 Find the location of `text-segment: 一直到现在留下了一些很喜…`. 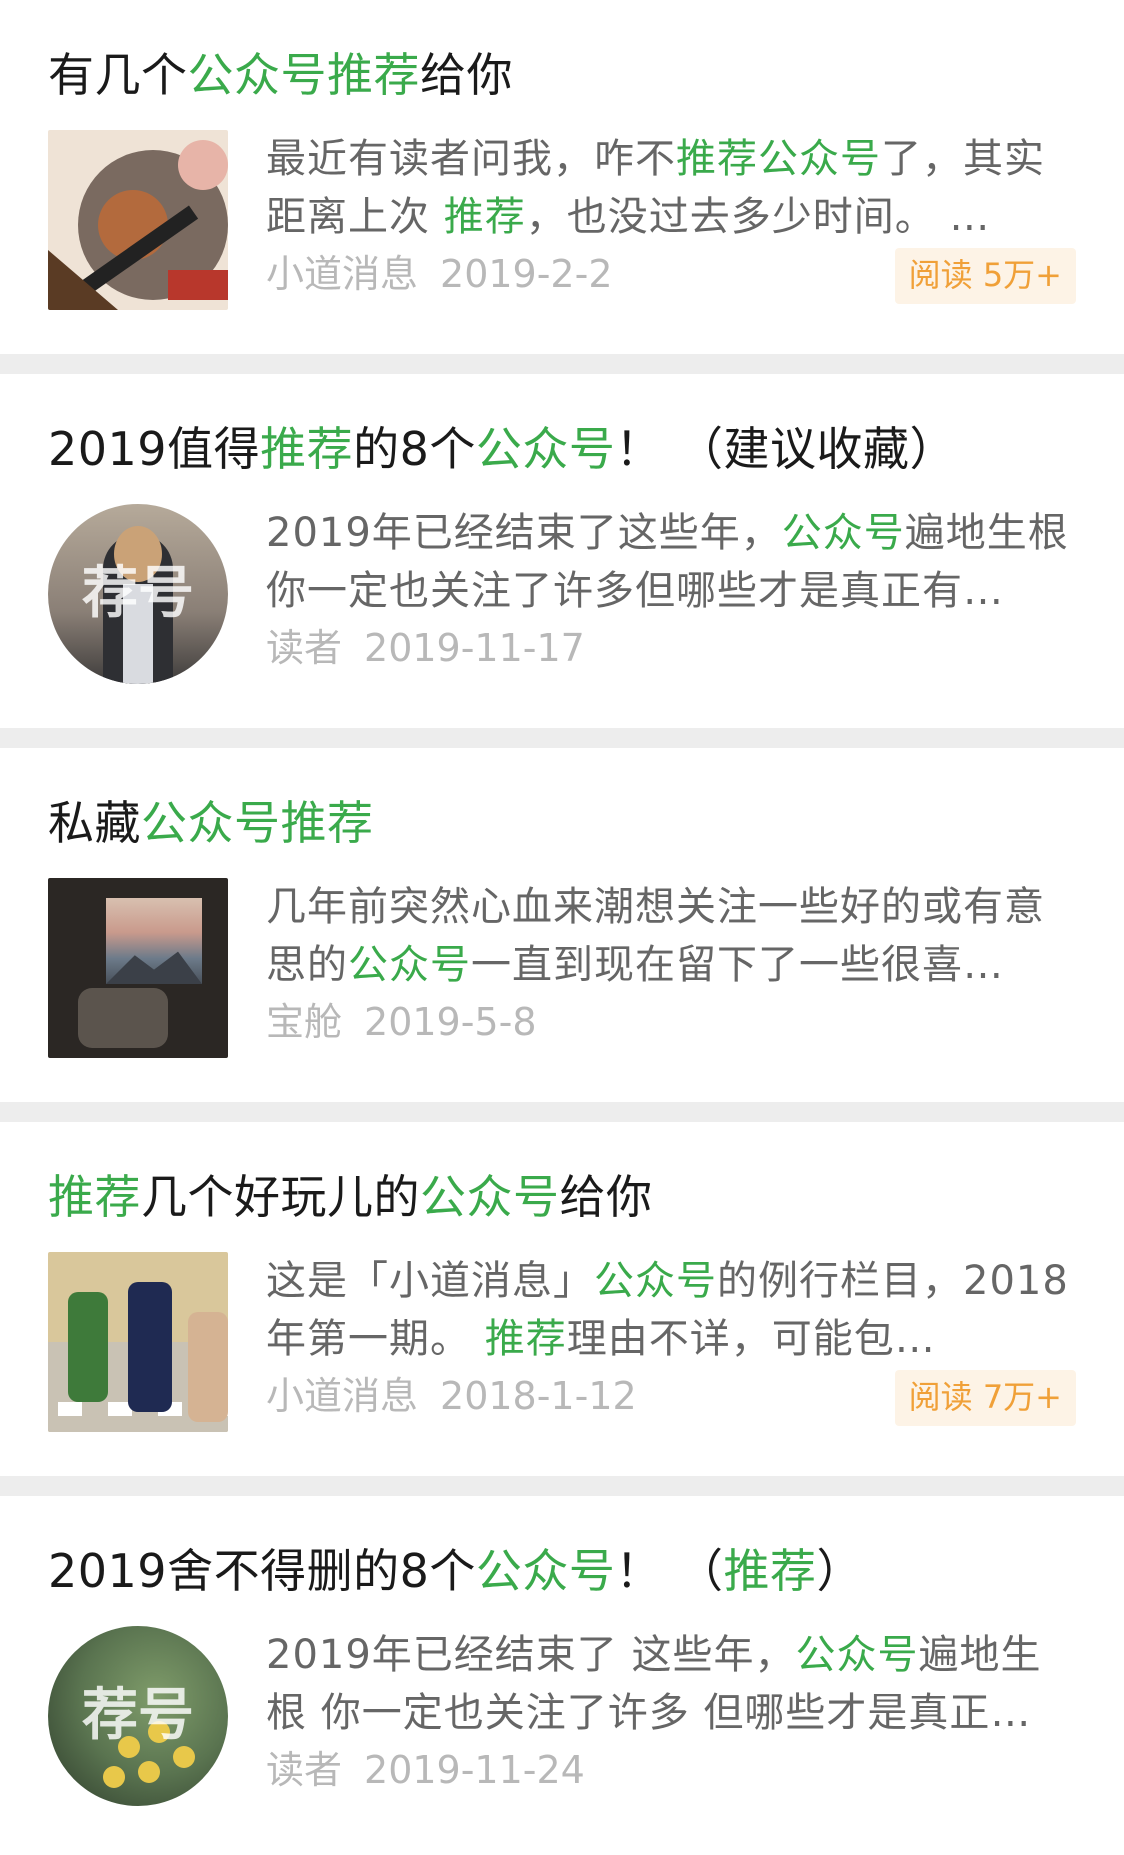

text-segment: 一直到现在留下了一些很喜… is located at coordinates (737, 965).